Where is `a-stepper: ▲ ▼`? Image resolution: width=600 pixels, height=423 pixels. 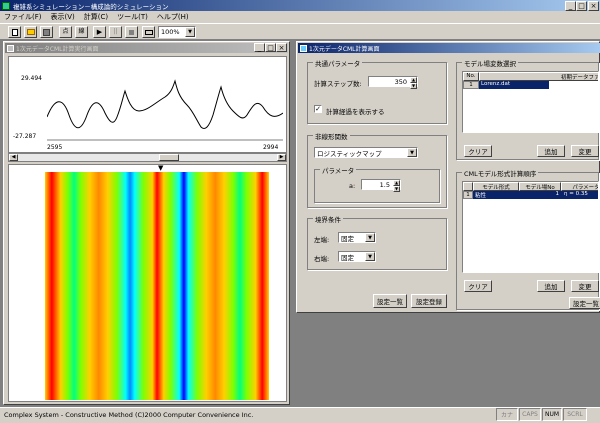
a-stepper: ▲ ▼ is located at coordinates (396, 186).